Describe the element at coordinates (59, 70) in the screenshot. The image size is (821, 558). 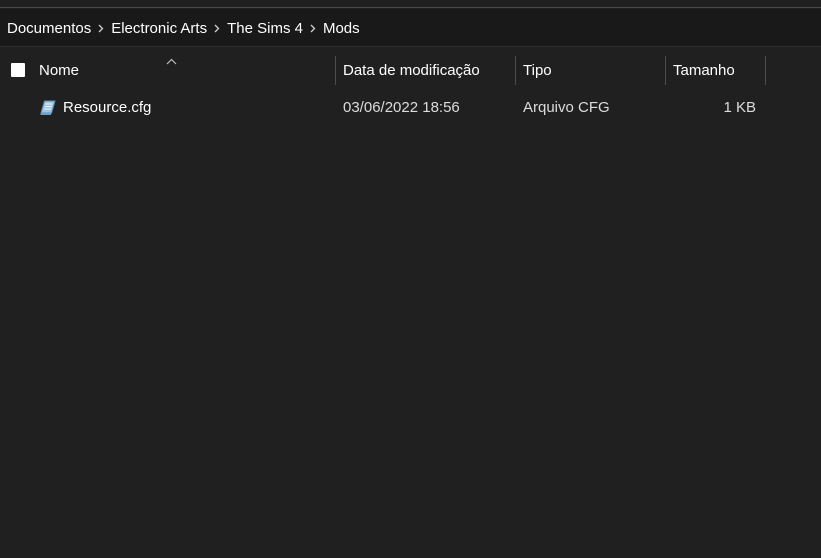
I see `column-header-name: Nome` at that location.